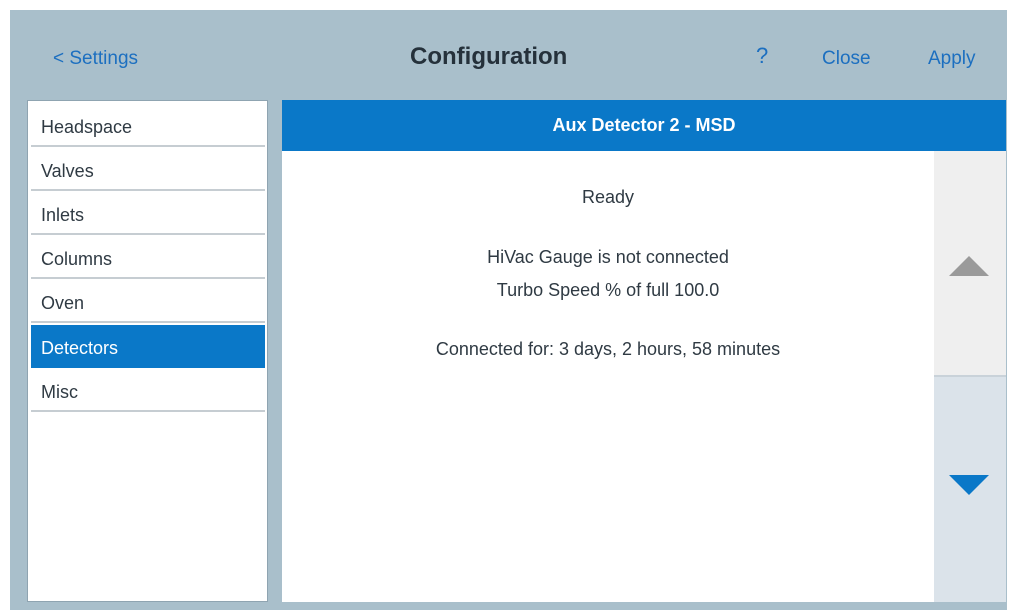 This screenshot has width=1010, height=613. I want to click on apply-button: Apply, so click(952, 59).